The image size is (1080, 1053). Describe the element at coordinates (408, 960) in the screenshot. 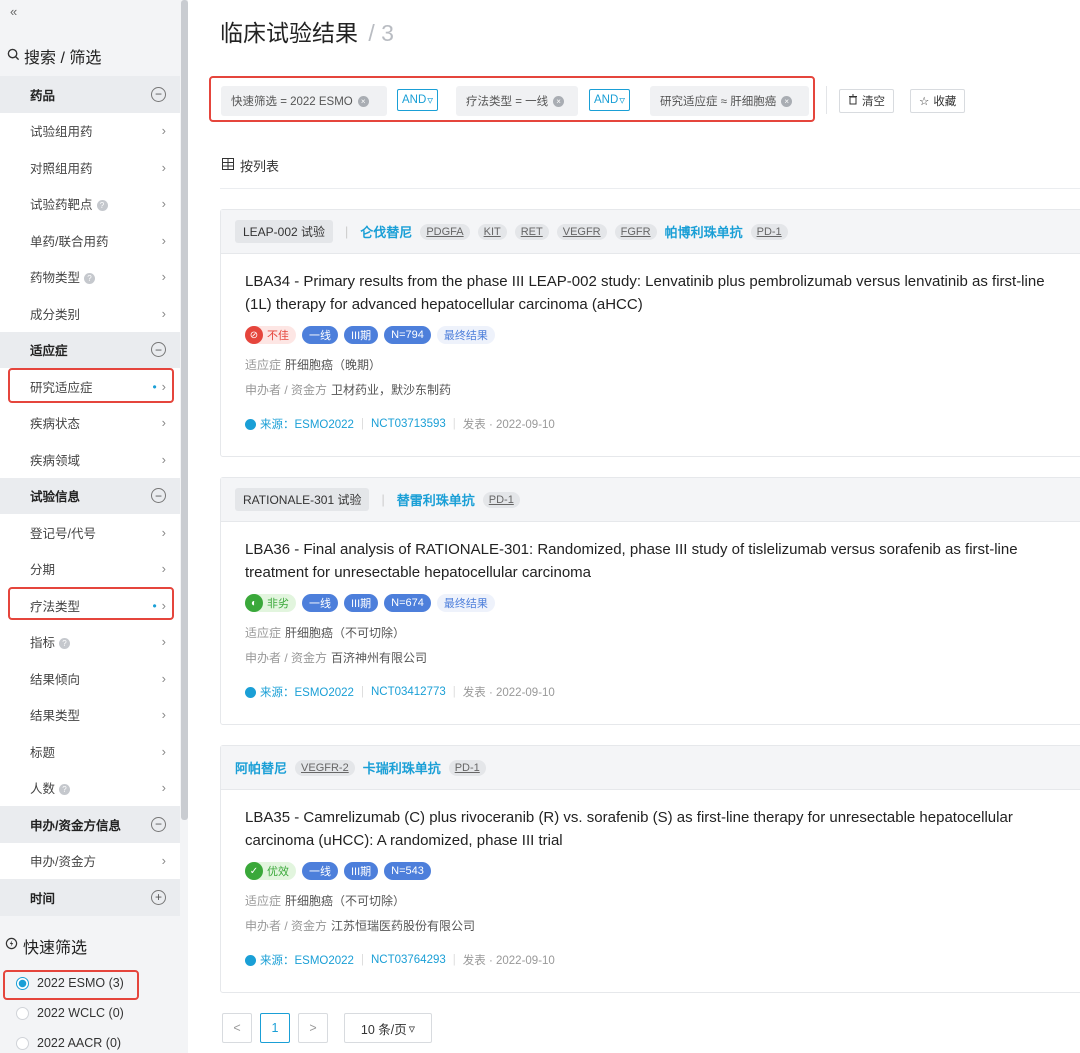

I see `nct-link: NCT03764293` at that location.